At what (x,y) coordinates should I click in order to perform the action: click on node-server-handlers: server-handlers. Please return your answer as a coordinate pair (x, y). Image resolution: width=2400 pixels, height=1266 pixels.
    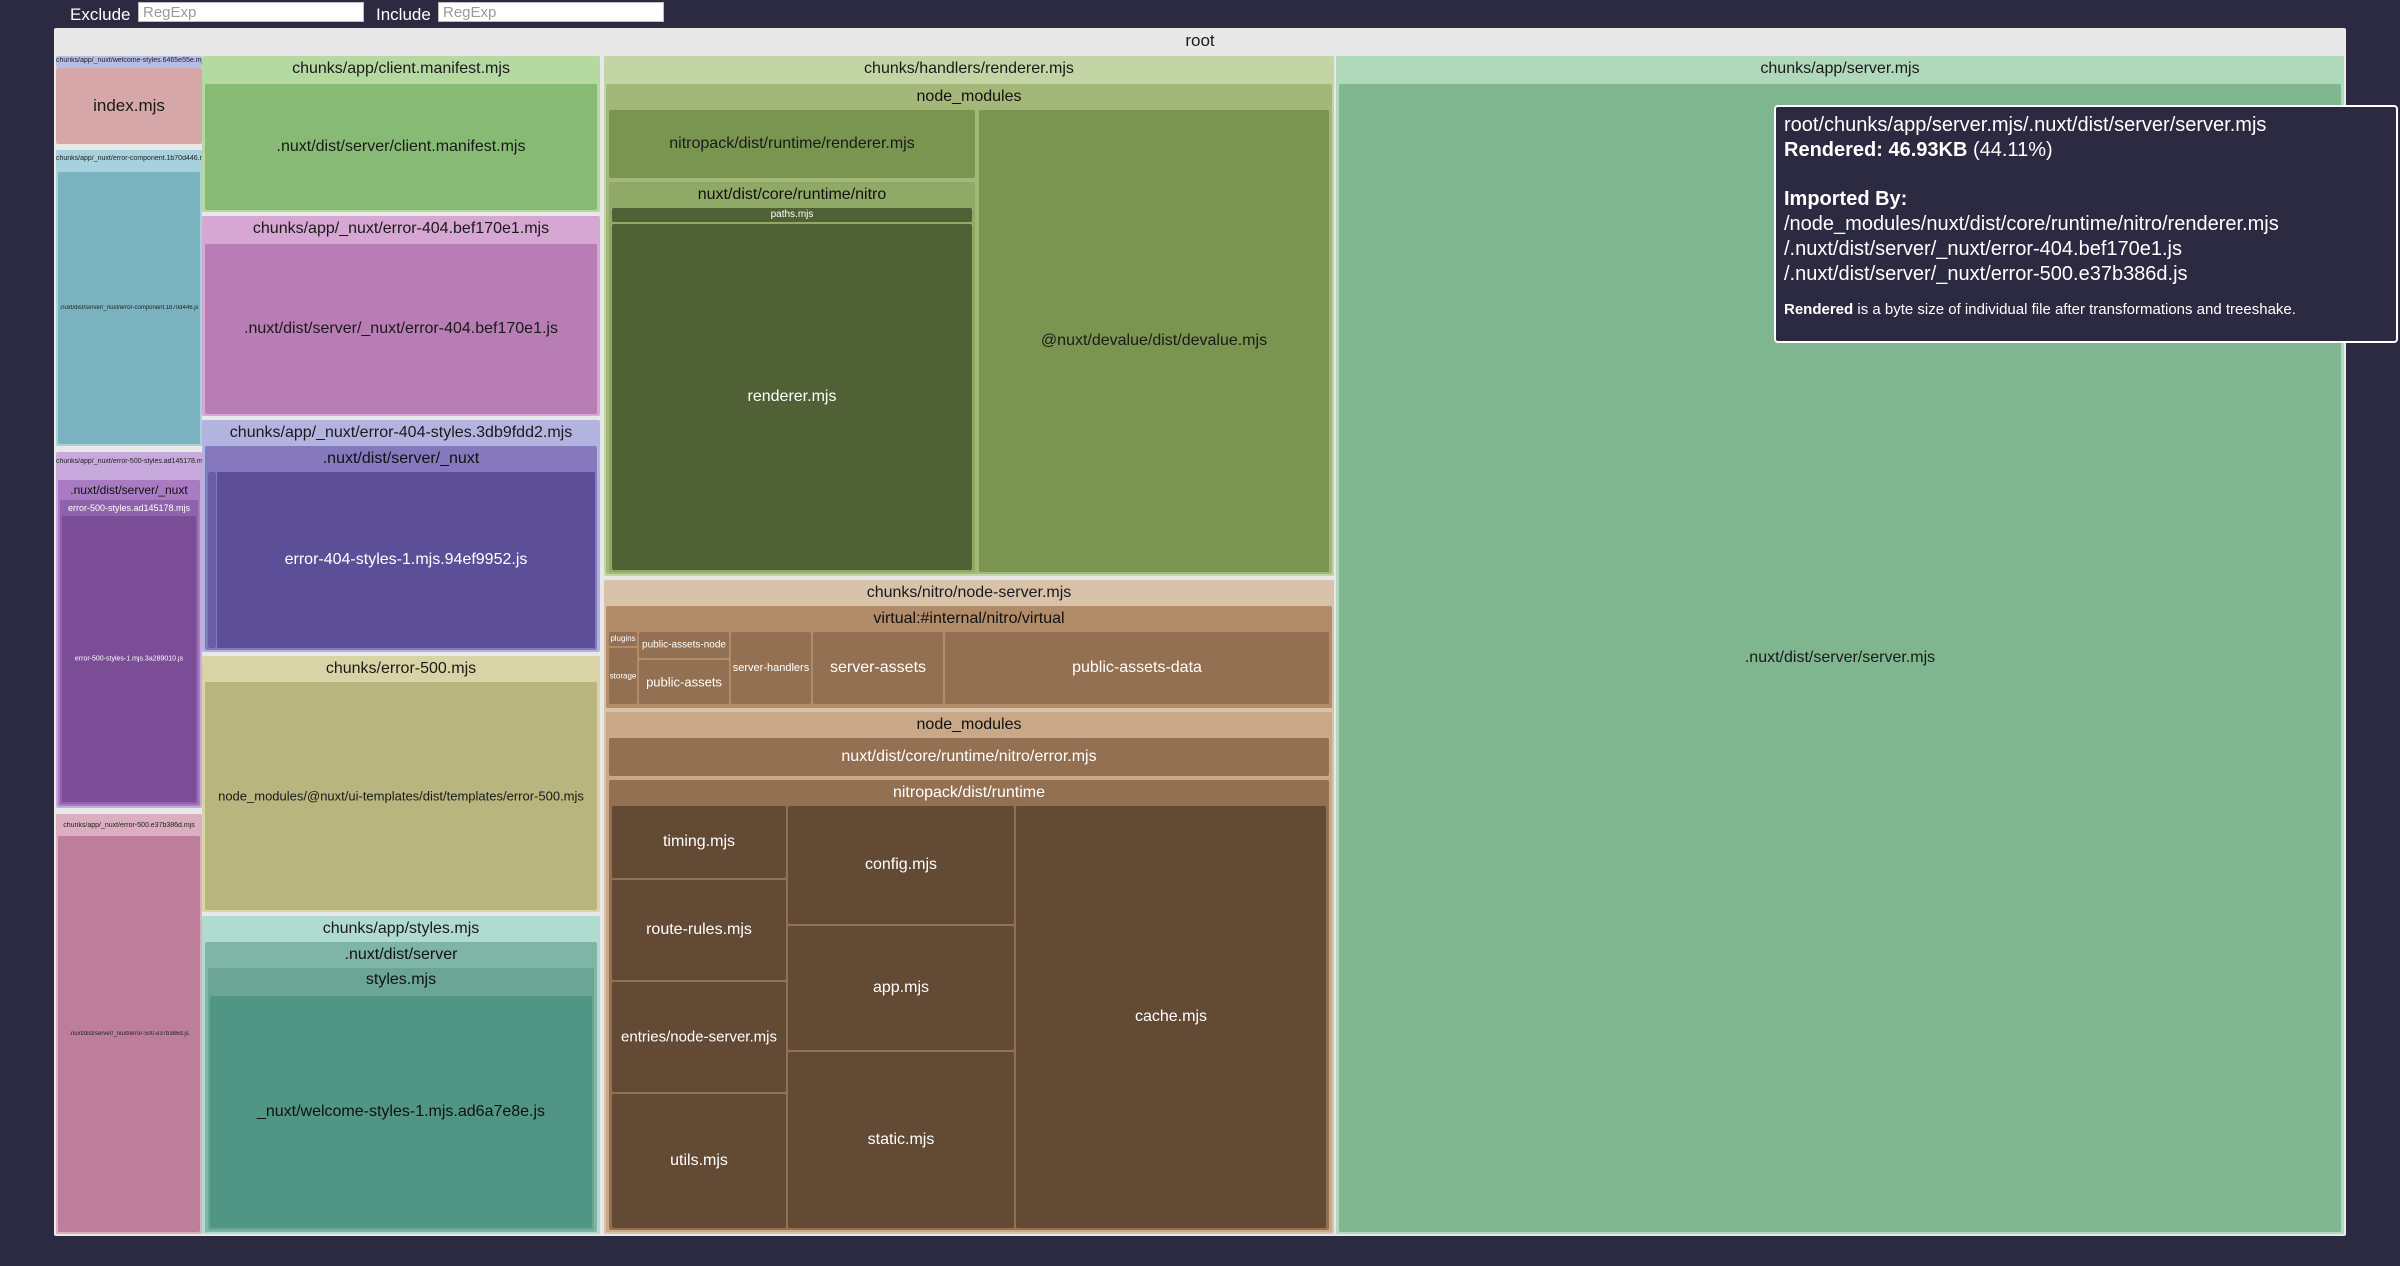
    Looking at the image, I should click on (771, 668).